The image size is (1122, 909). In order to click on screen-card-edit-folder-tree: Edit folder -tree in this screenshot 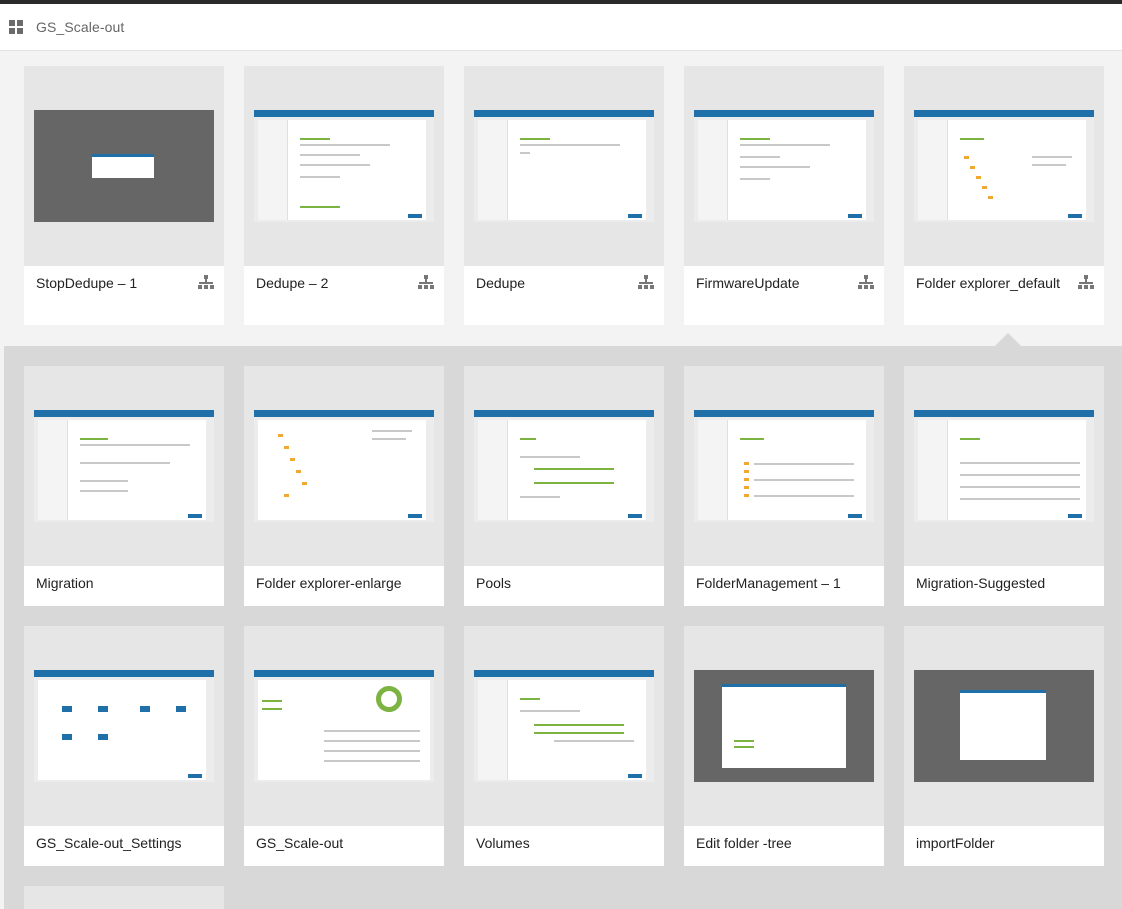, I will do `click(784, 746)`.